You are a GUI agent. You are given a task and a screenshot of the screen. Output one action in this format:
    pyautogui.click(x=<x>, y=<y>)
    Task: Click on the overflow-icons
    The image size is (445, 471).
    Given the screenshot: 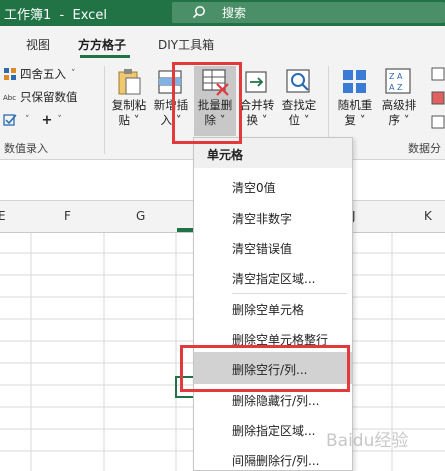 What is the action you would take?
    pyautogui.click(x=437, y=101)
    